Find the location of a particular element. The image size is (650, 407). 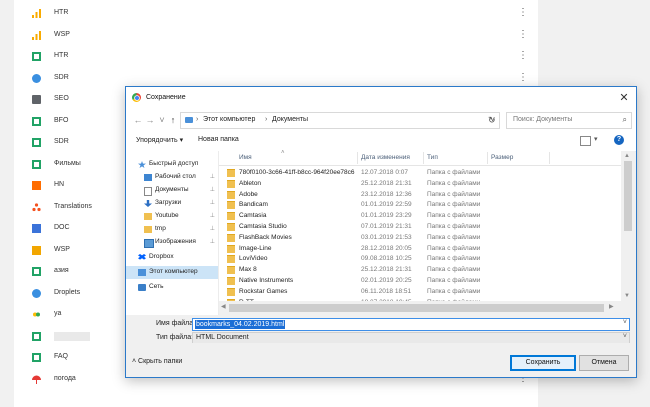

nav-pane-item: tmp ⊥ is located at coordinates (172, 229).